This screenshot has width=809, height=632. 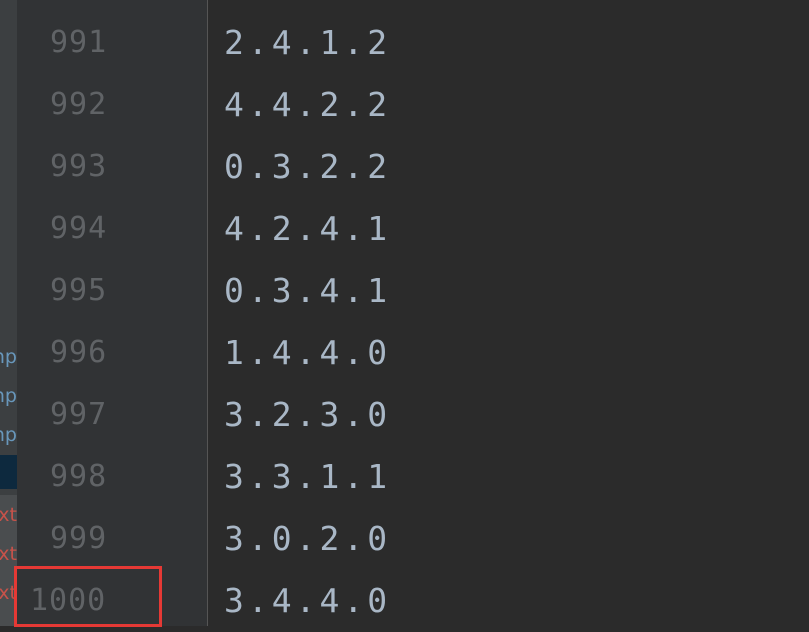 What do you see at coordinates (307, 415) in the screenshot?
I see `code-line: 3.2.3.0` at bounding box center [307, 415].